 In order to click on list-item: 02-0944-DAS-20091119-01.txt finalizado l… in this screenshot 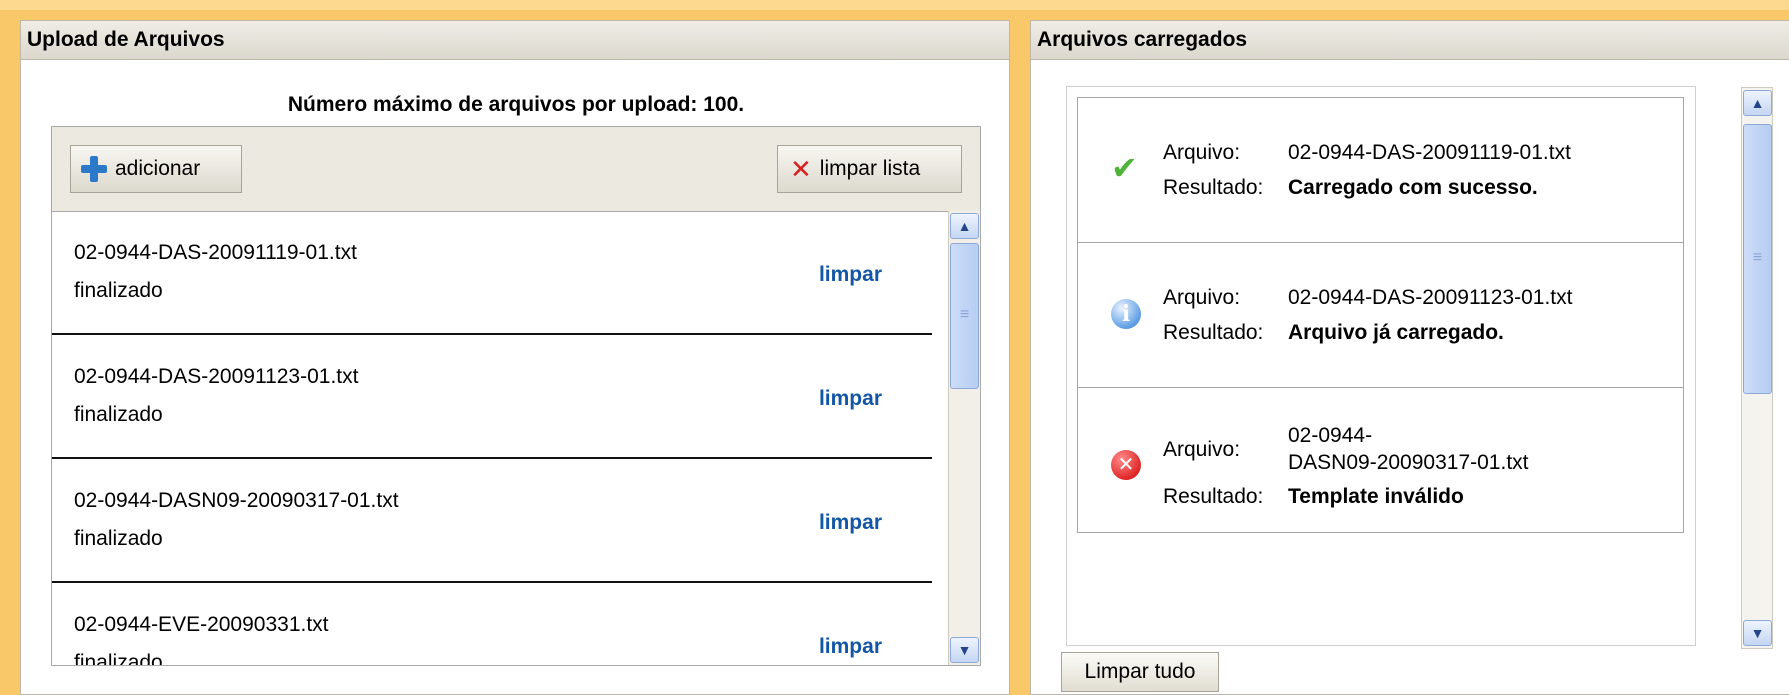, I will do `click(492, 273)`.